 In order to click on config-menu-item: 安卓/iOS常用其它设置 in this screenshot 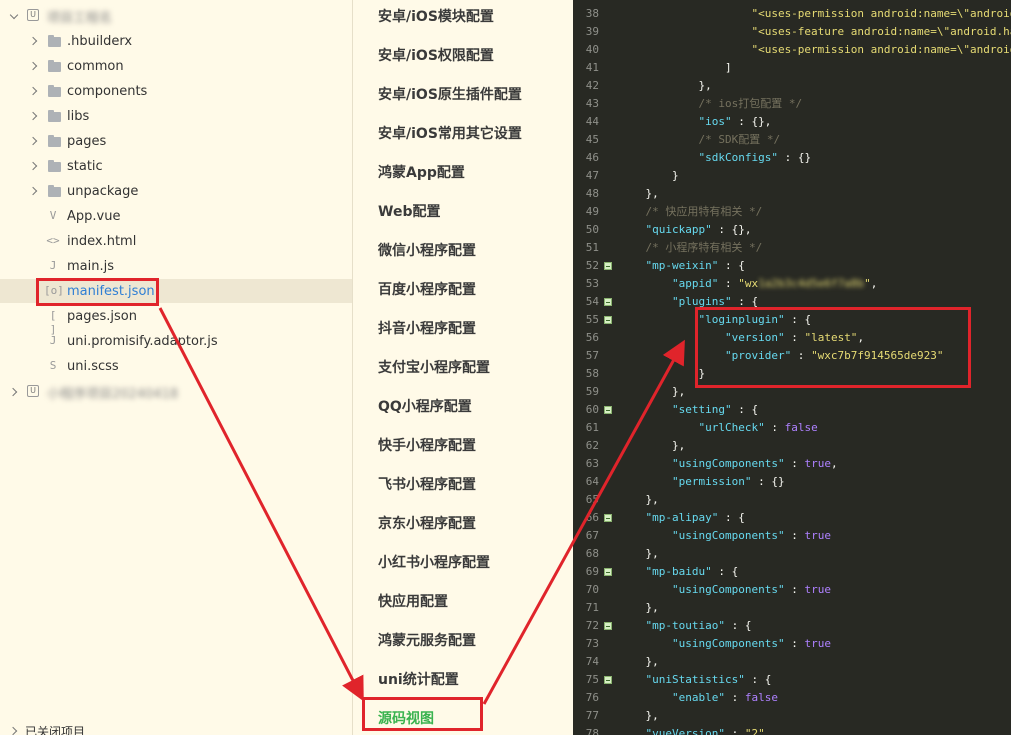, I will do `click(450, 133)`.